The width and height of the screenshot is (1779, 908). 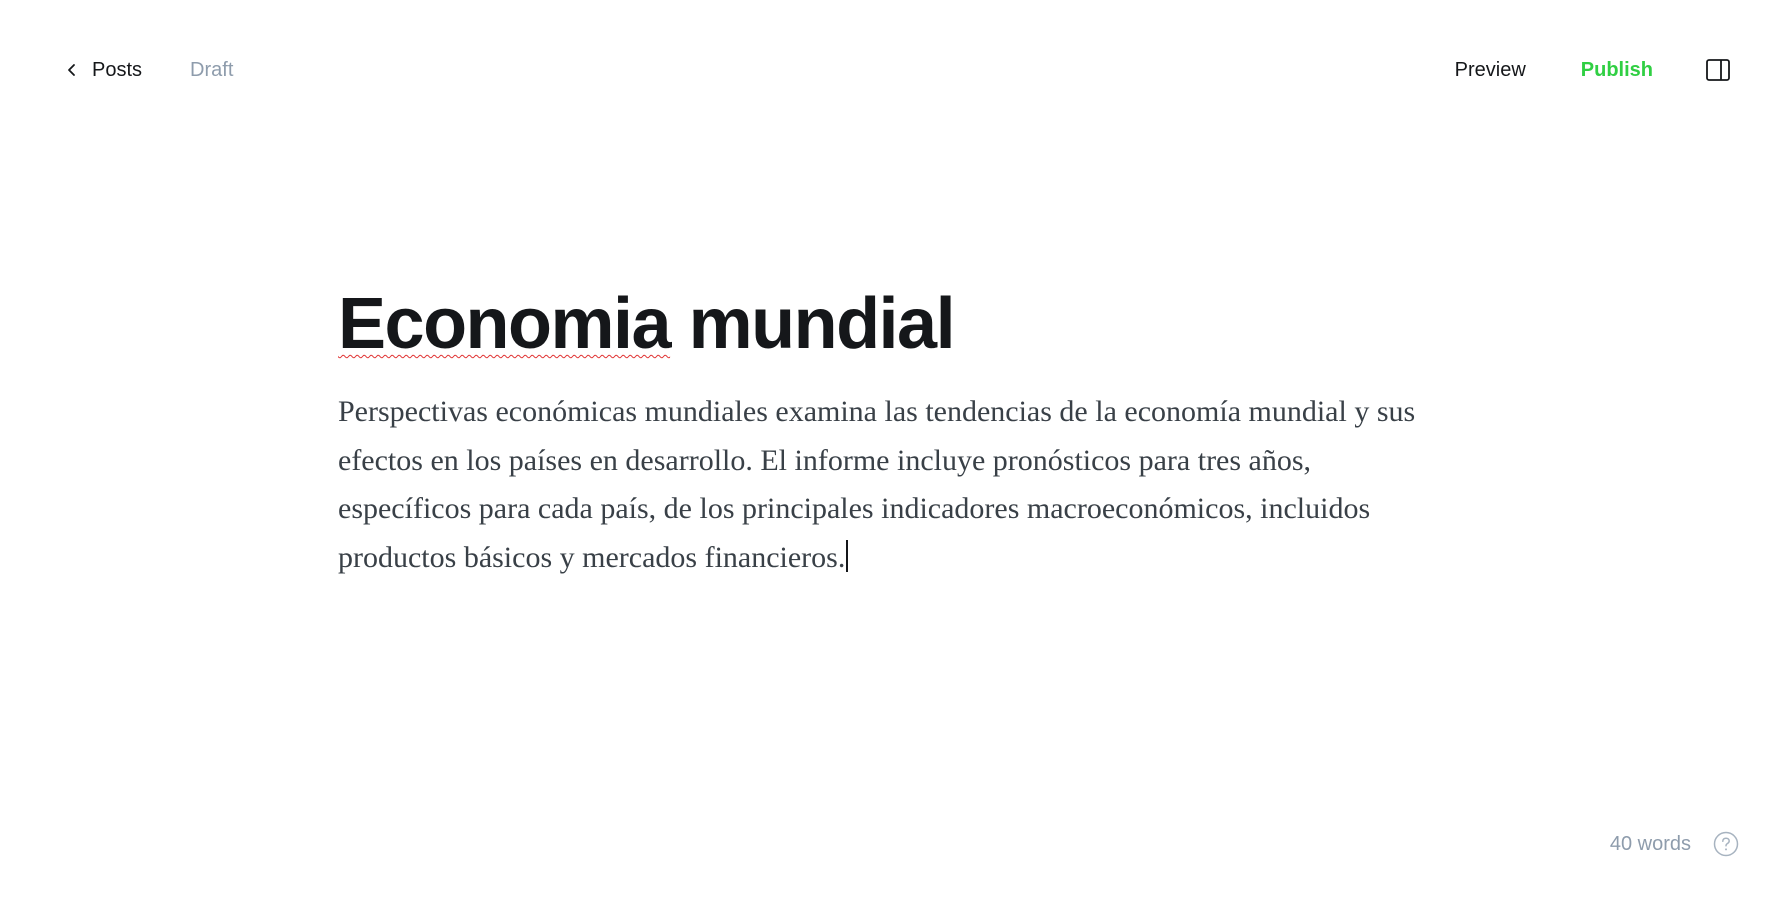 What do you see at coordinates (847, 555) in the screenshot?
I see `text-cursor` at bounding box center [847, 555].